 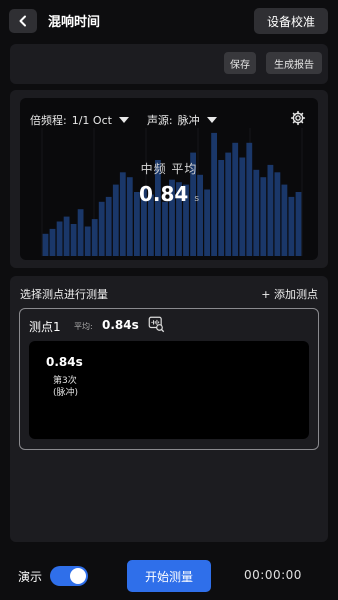 I want to click on demo-toggle, so click(x=69, y=576).